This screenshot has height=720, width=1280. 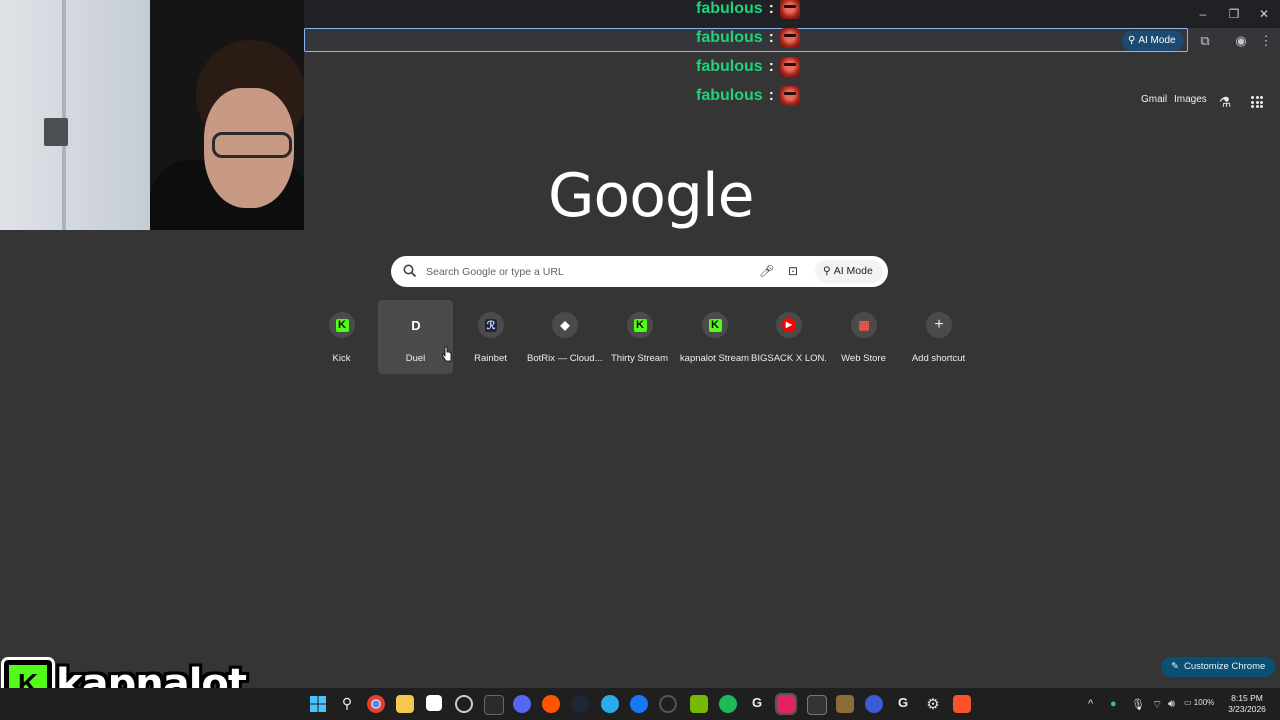 I want to click on minecraft-icon, so click(x=845, y=704).